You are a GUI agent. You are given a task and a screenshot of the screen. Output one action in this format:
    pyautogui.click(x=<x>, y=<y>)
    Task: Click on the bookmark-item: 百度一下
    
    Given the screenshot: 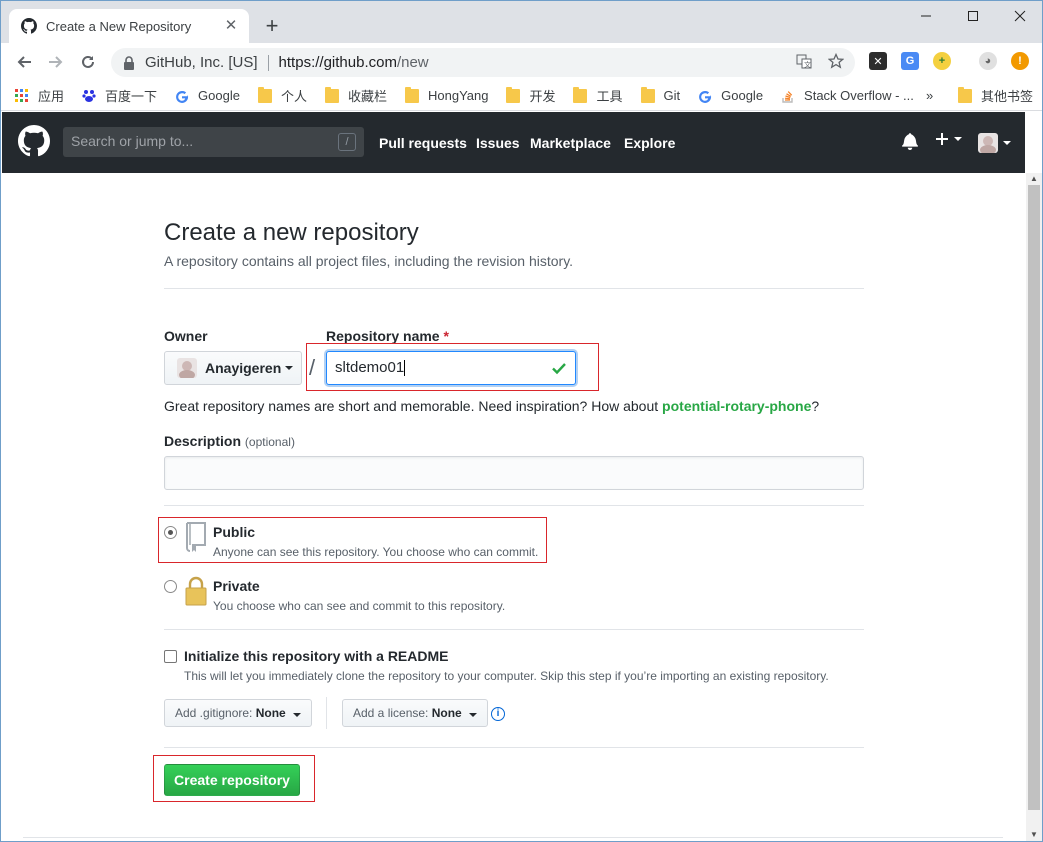 What is the action you would take?
    pyautogui.click(x=119, y=95)
    